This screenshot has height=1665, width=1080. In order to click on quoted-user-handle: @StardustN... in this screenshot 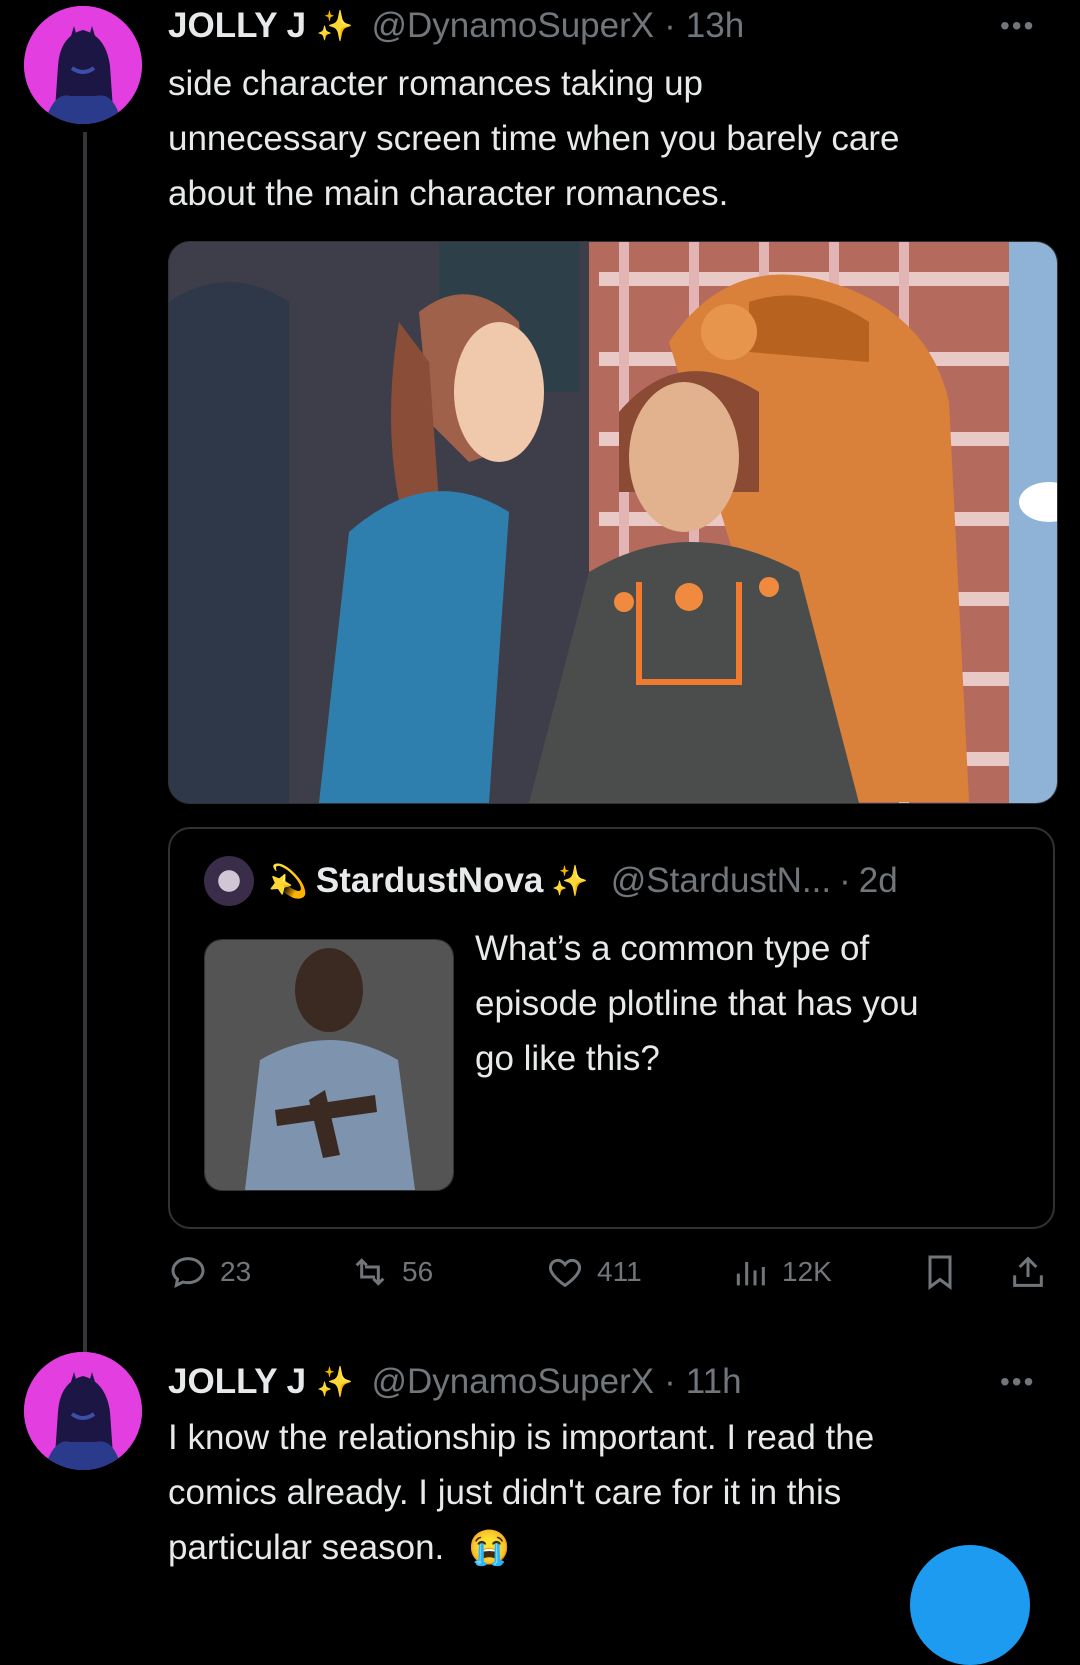, I will do `click(721, 881)`.